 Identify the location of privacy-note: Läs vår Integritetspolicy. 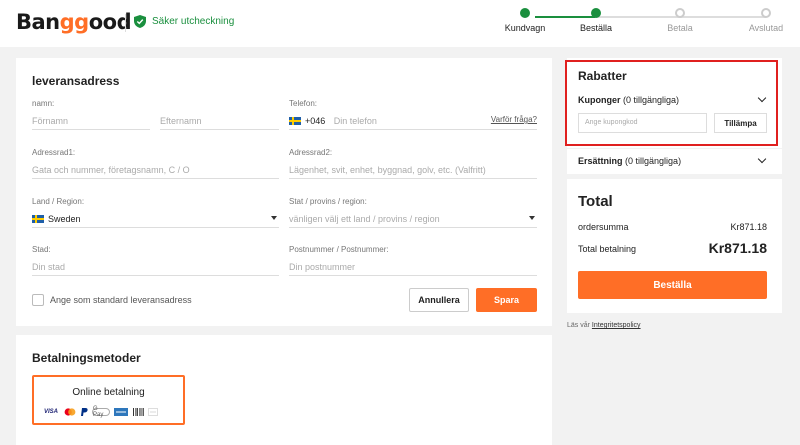
(604, 325).